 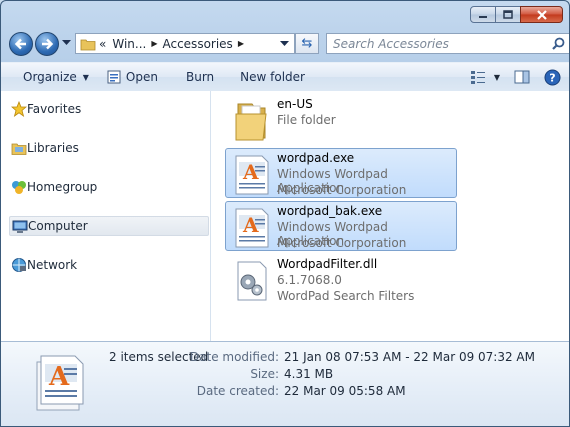 I want to click on dll-icon, so click(x=252, y=281).